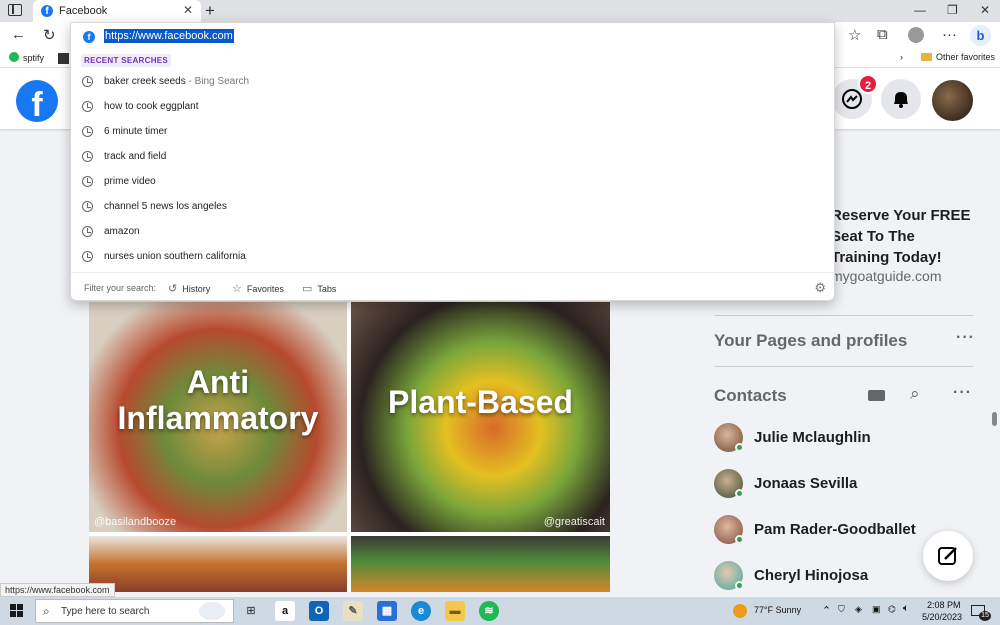 This screenshot has width=1000, height=625. What do you see at coordinates (841, 609) in the screenshot?
I see `tray-app-icon: ⛉` at bounding box center [841, 609].